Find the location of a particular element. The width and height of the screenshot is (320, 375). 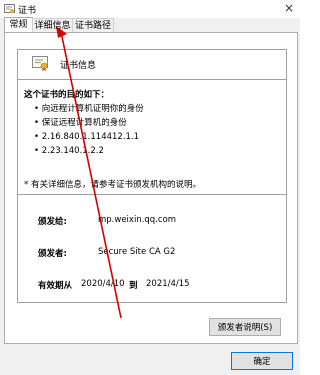

title-bar: 证书 × is located at coordinates (150, 9).